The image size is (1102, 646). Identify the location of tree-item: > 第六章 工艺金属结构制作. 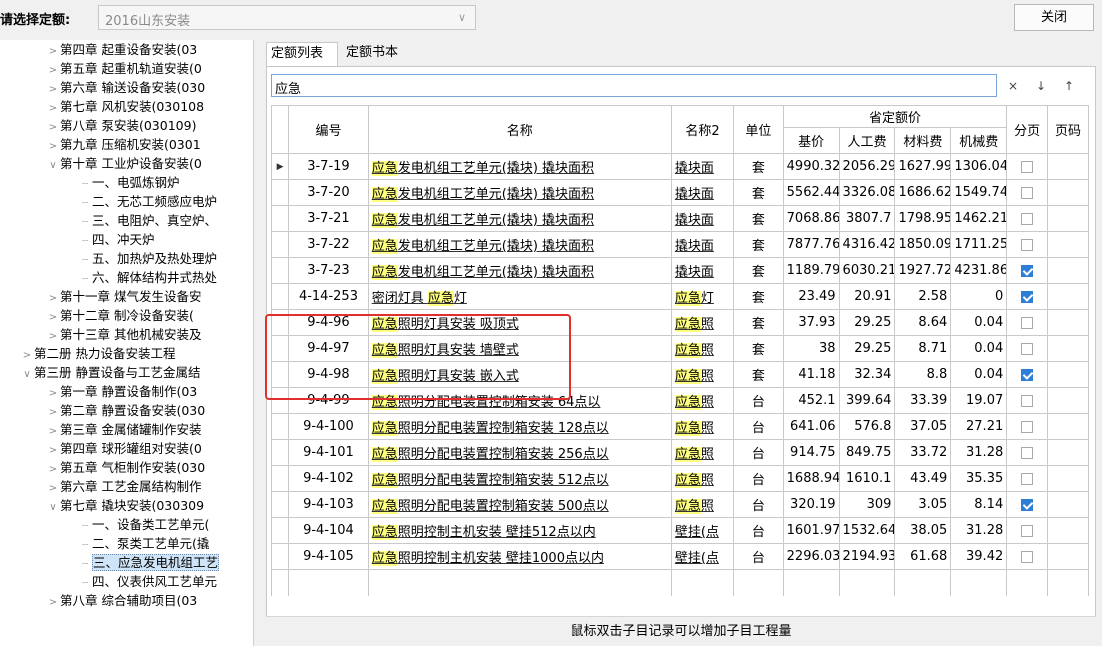
(124, 487).